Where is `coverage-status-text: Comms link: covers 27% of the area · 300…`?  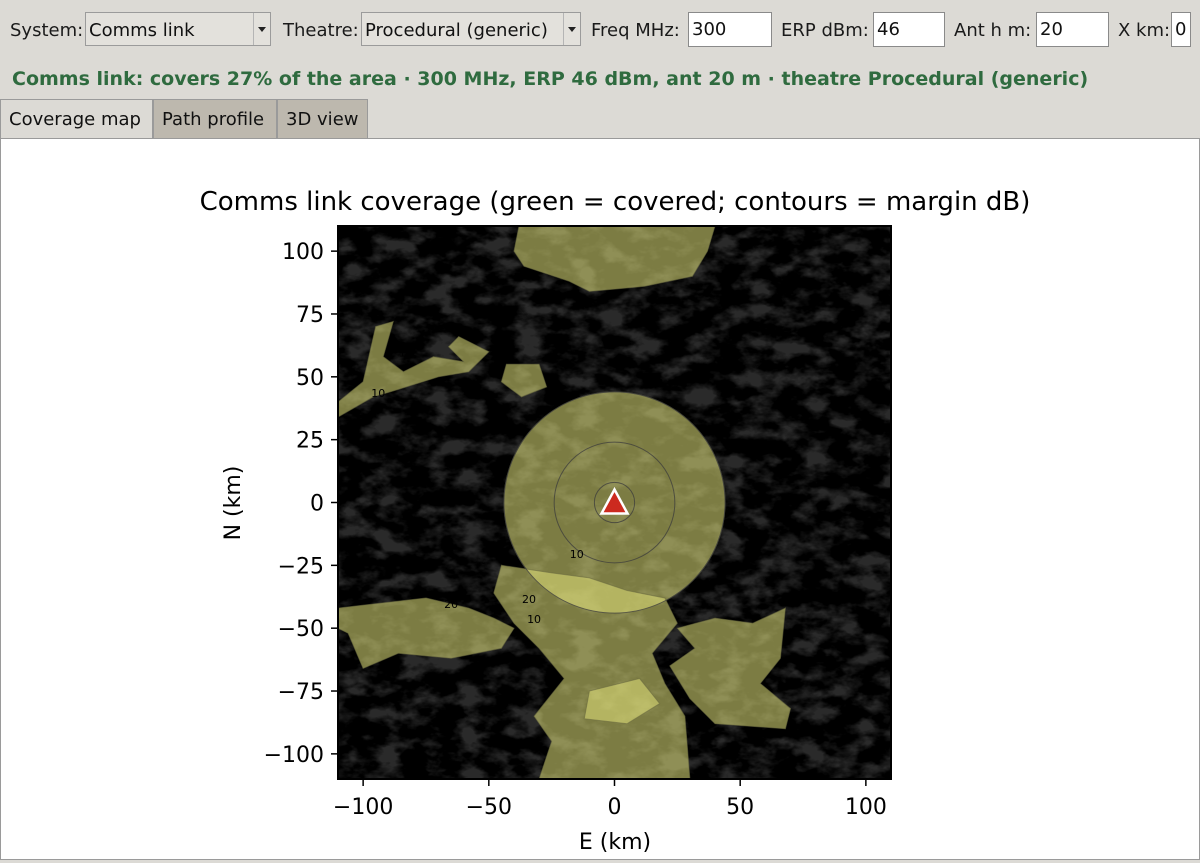
coverage-status-text: Comms link: covers 27% of the area · 300… is located at coordinates (550, 79).